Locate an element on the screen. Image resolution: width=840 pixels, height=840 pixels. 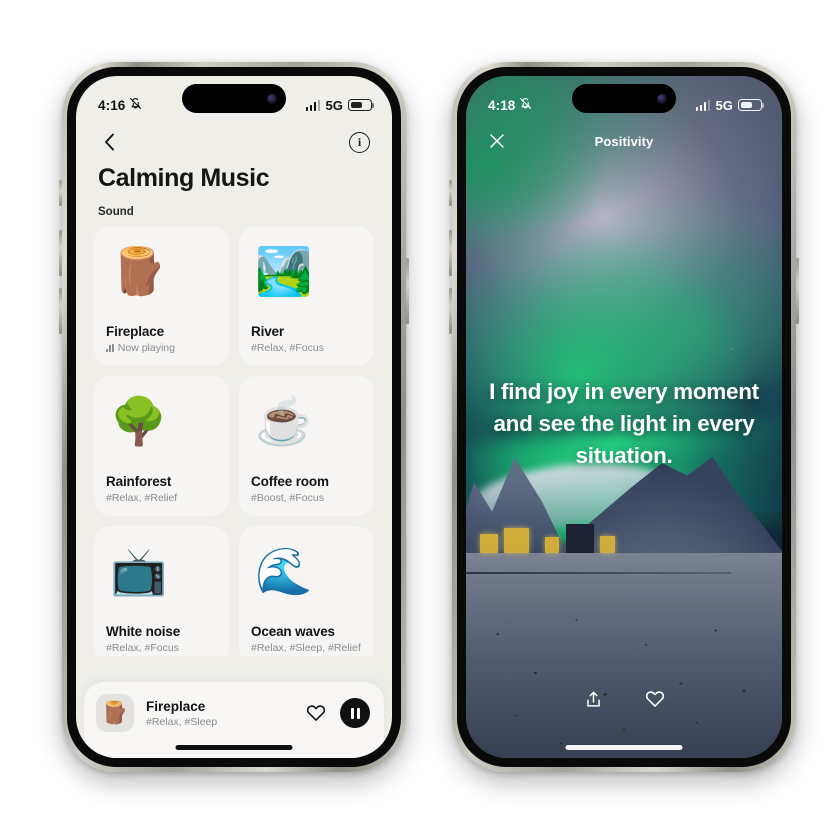
sound-card-river: 🏞️ River #Relax, #Focus is located at coordinates (306, 296).